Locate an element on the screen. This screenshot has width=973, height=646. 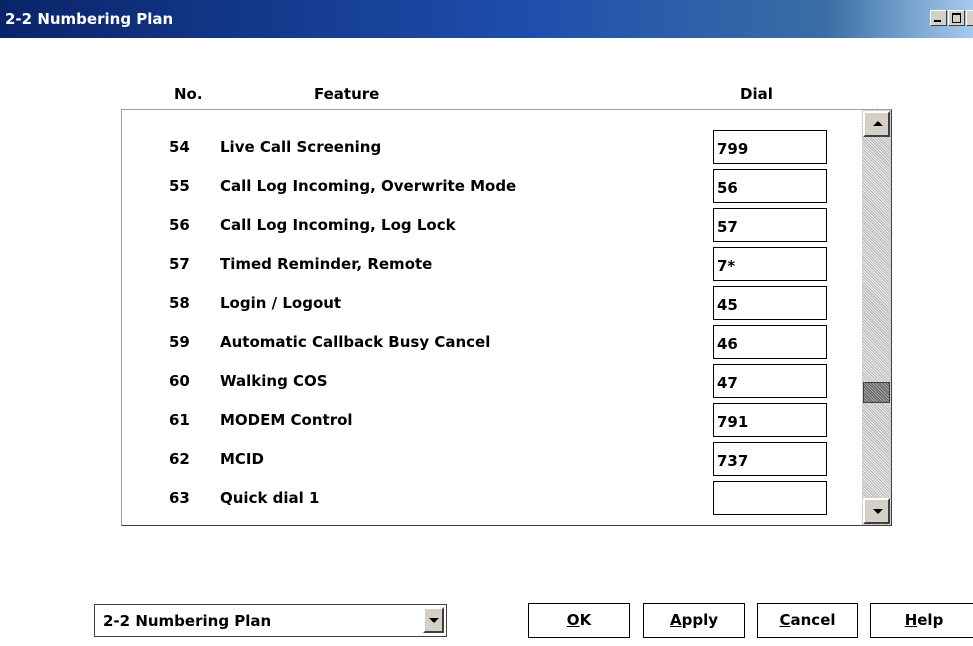
maximize-icon is located at coordinates (956, 18).